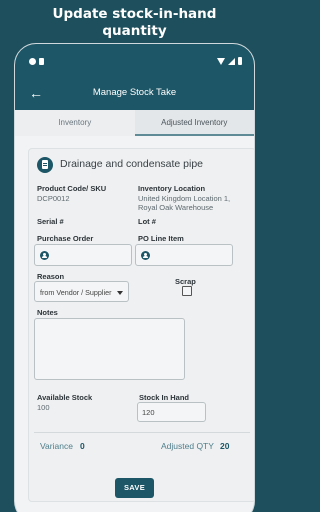  What do you see at coordinates (76, 292) in the screenshot?
I see `reason-selected-value: from Vendor / Supplier` at bounding box center [76, 292].